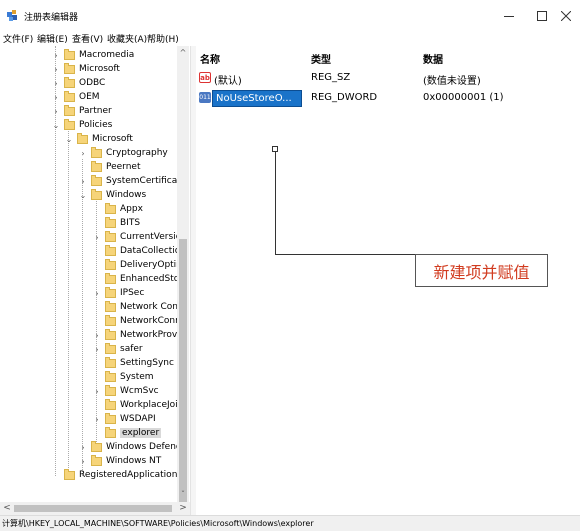  I want to click on tree-item-systemcertificates: › SystemCertificate, so click(132, 181).